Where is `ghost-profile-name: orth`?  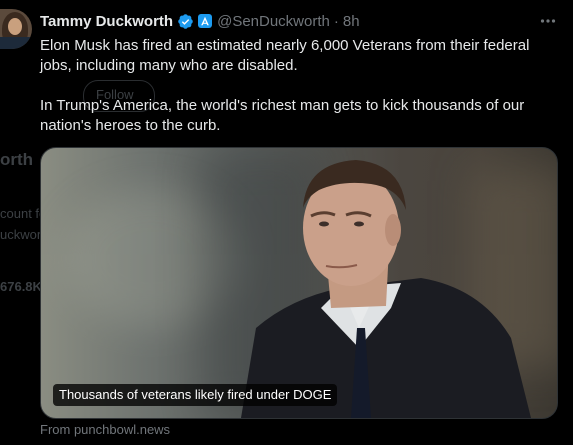
ghost-profile-name: orth is located at coordinates (17, 159).